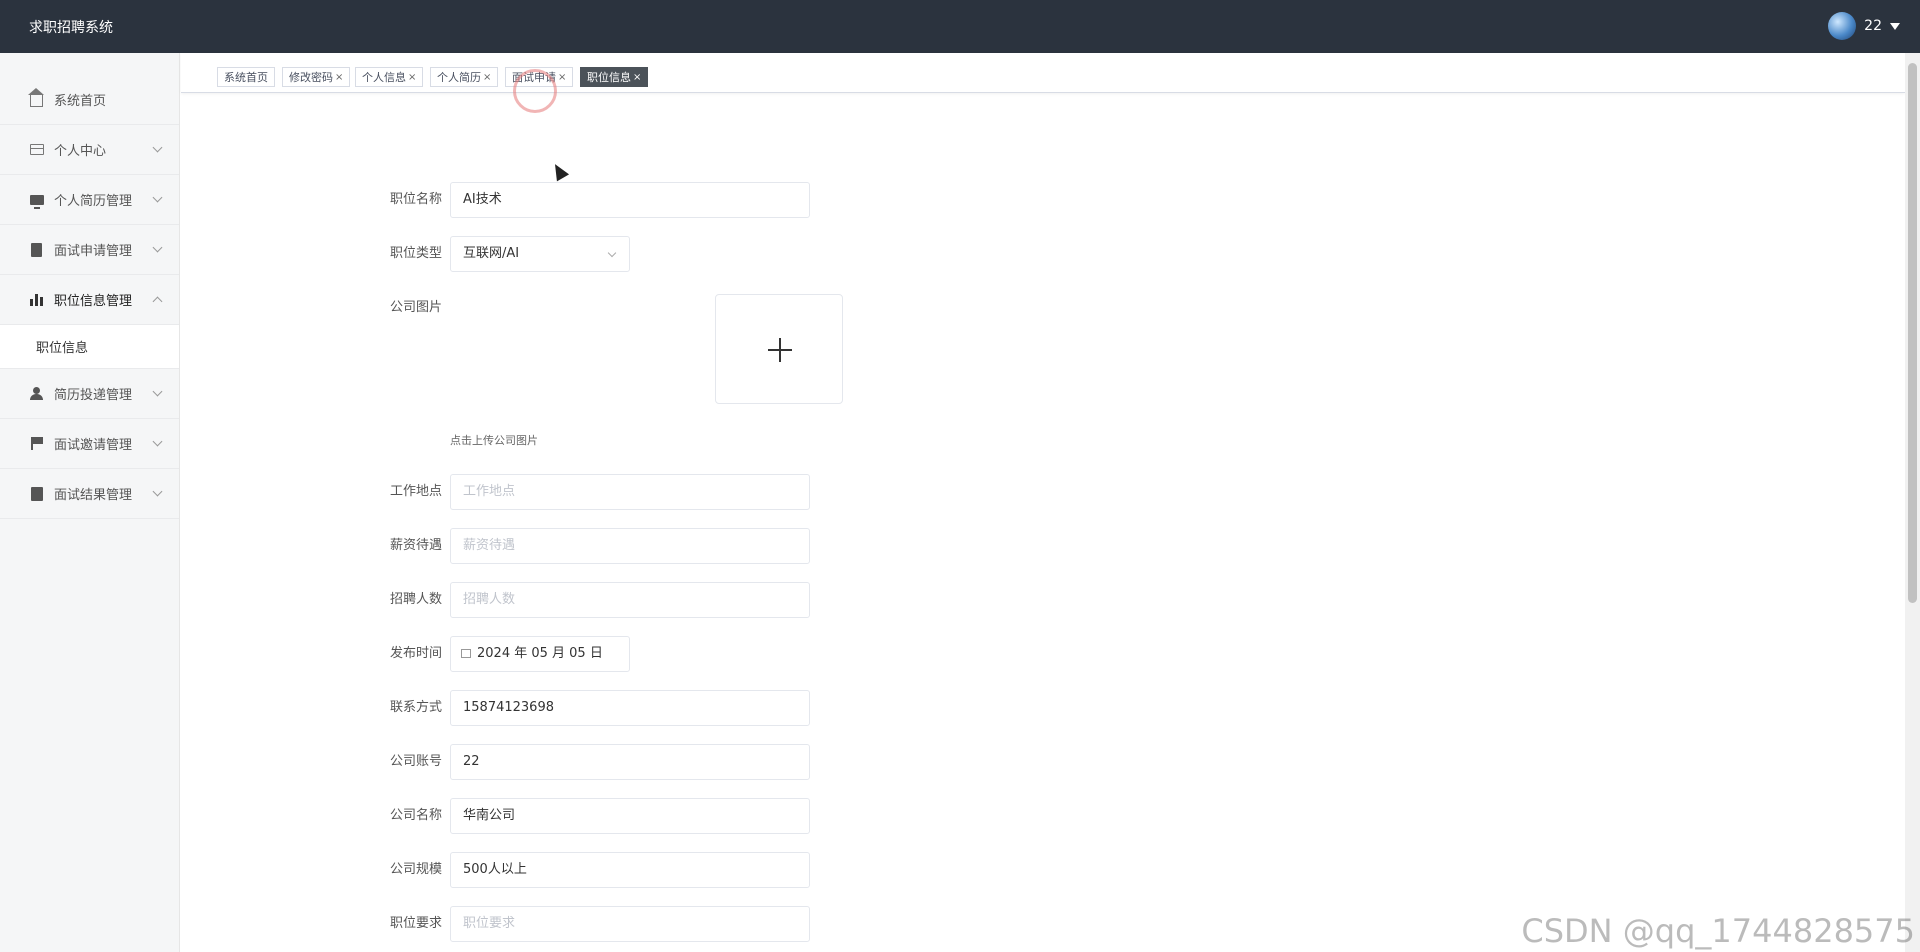  What do you see at coordinates (36, 200) in the screenshot?
I see `monitor-icon` at bounding box center [36, 200].